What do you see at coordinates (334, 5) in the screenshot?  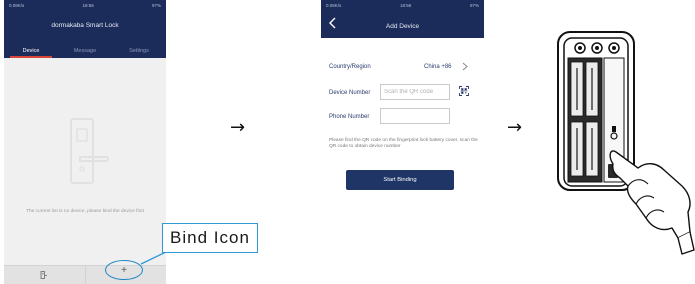 I see `status-network: 0.08K/s` at bounding box center [334, 5].